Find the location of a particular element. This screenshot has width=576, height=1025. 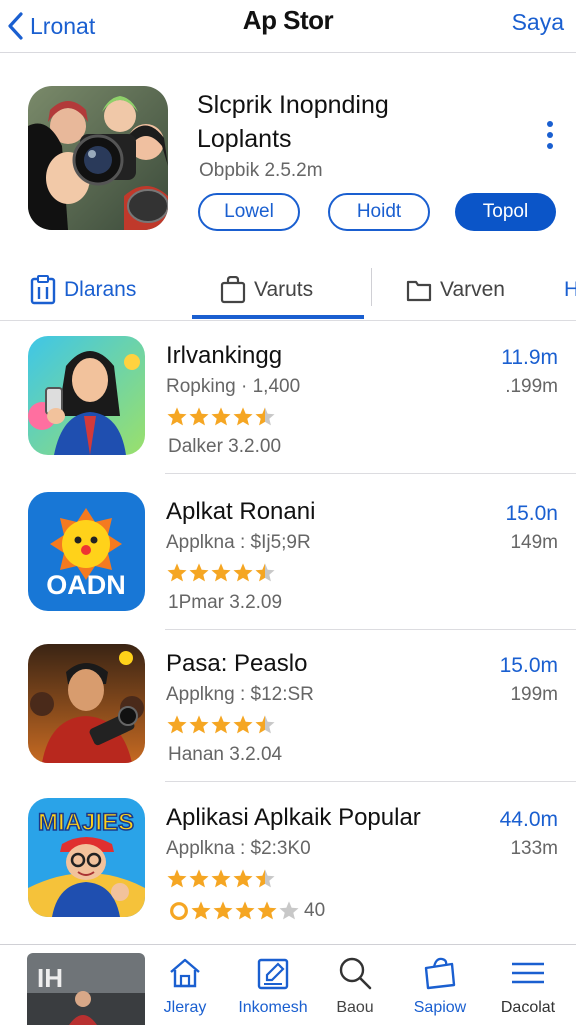

woman-phone-icon is located at coordinates (86, 395).